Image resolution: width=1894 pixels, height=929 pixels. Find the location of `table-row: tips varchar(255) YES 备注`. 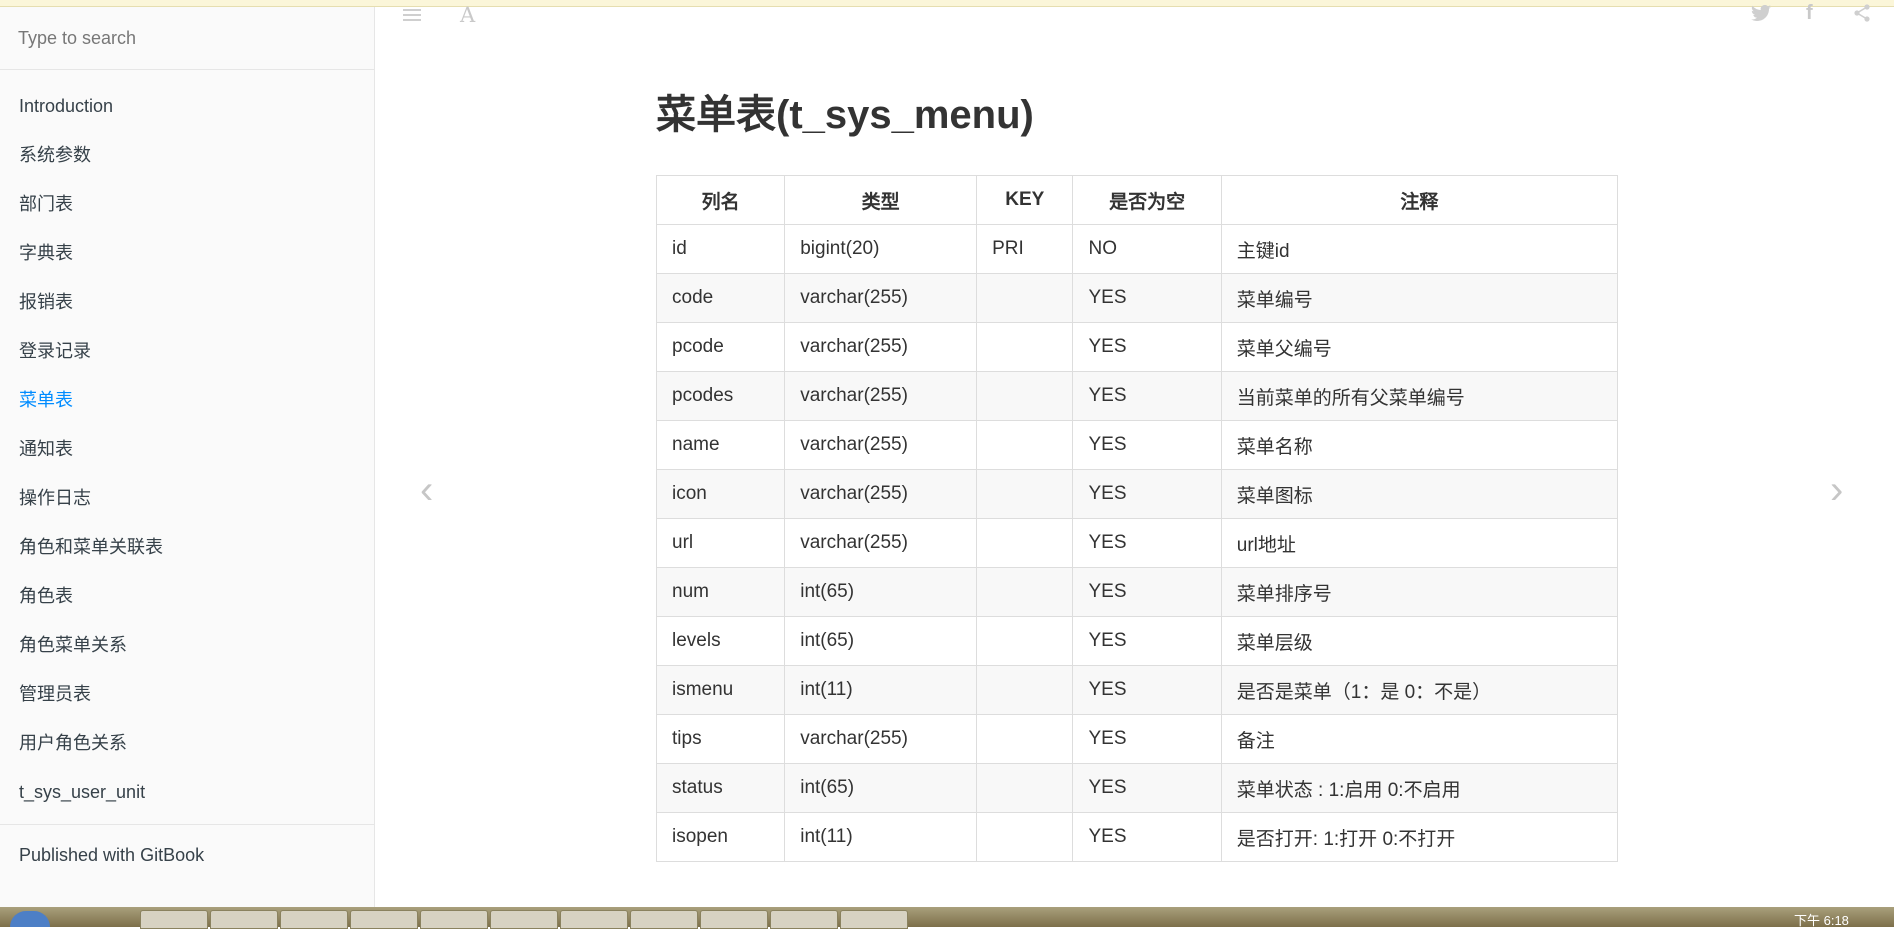

table-row: tips varchar(255) YES 备注 is located at coordinates (1137, 739).